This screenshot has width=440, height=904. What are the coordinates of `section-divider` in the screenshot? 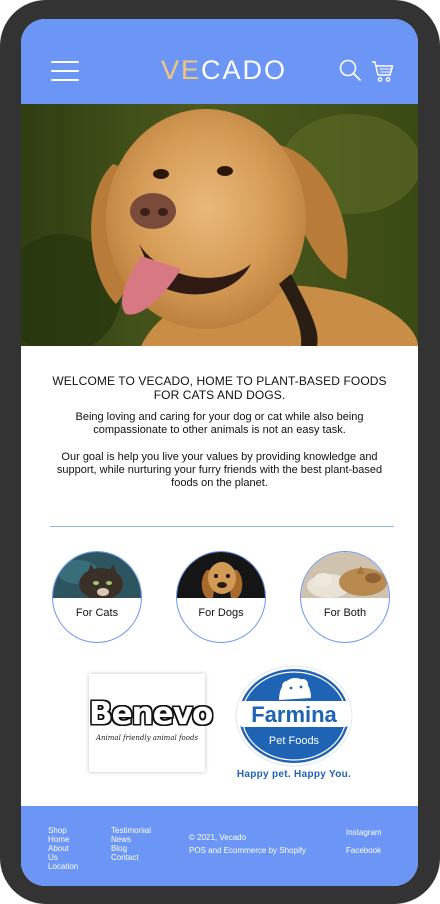 It's located at (222, 526).